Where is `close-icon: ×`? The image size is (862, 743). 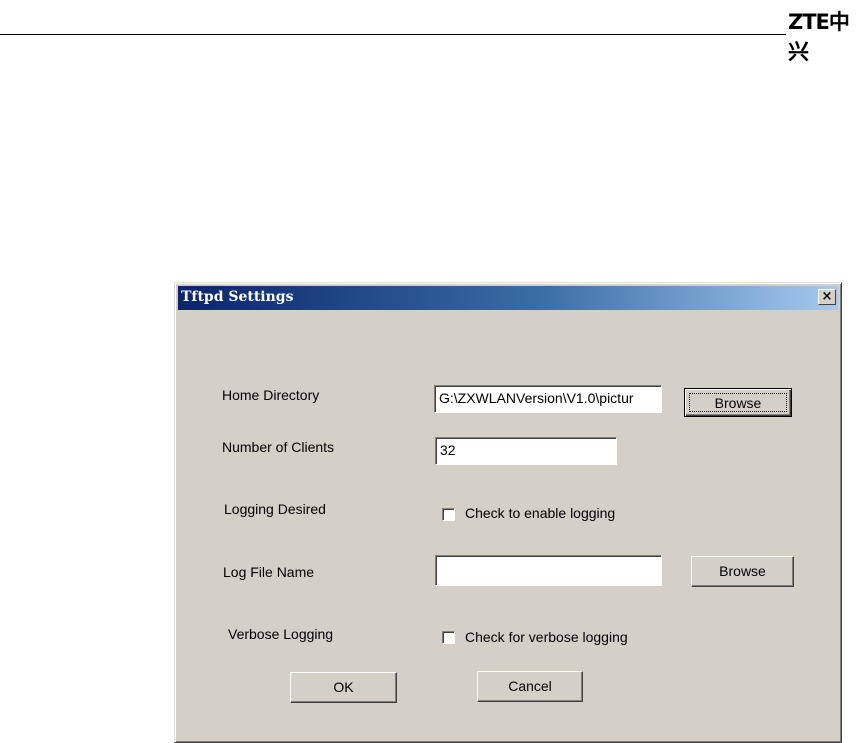
close-icon: × is located at coordinates (827, 297).